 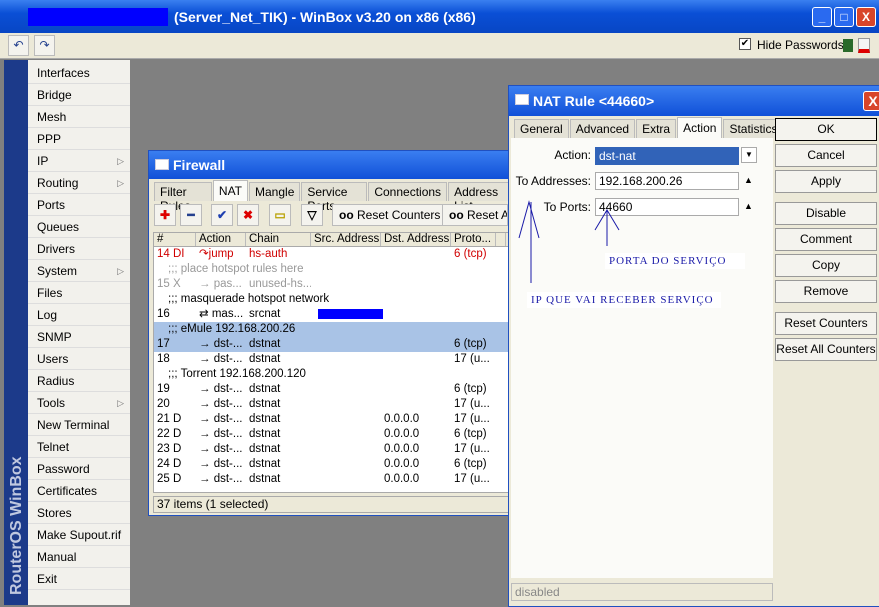 I want to click on add-icon: ✚, so click(x=165, y=215).